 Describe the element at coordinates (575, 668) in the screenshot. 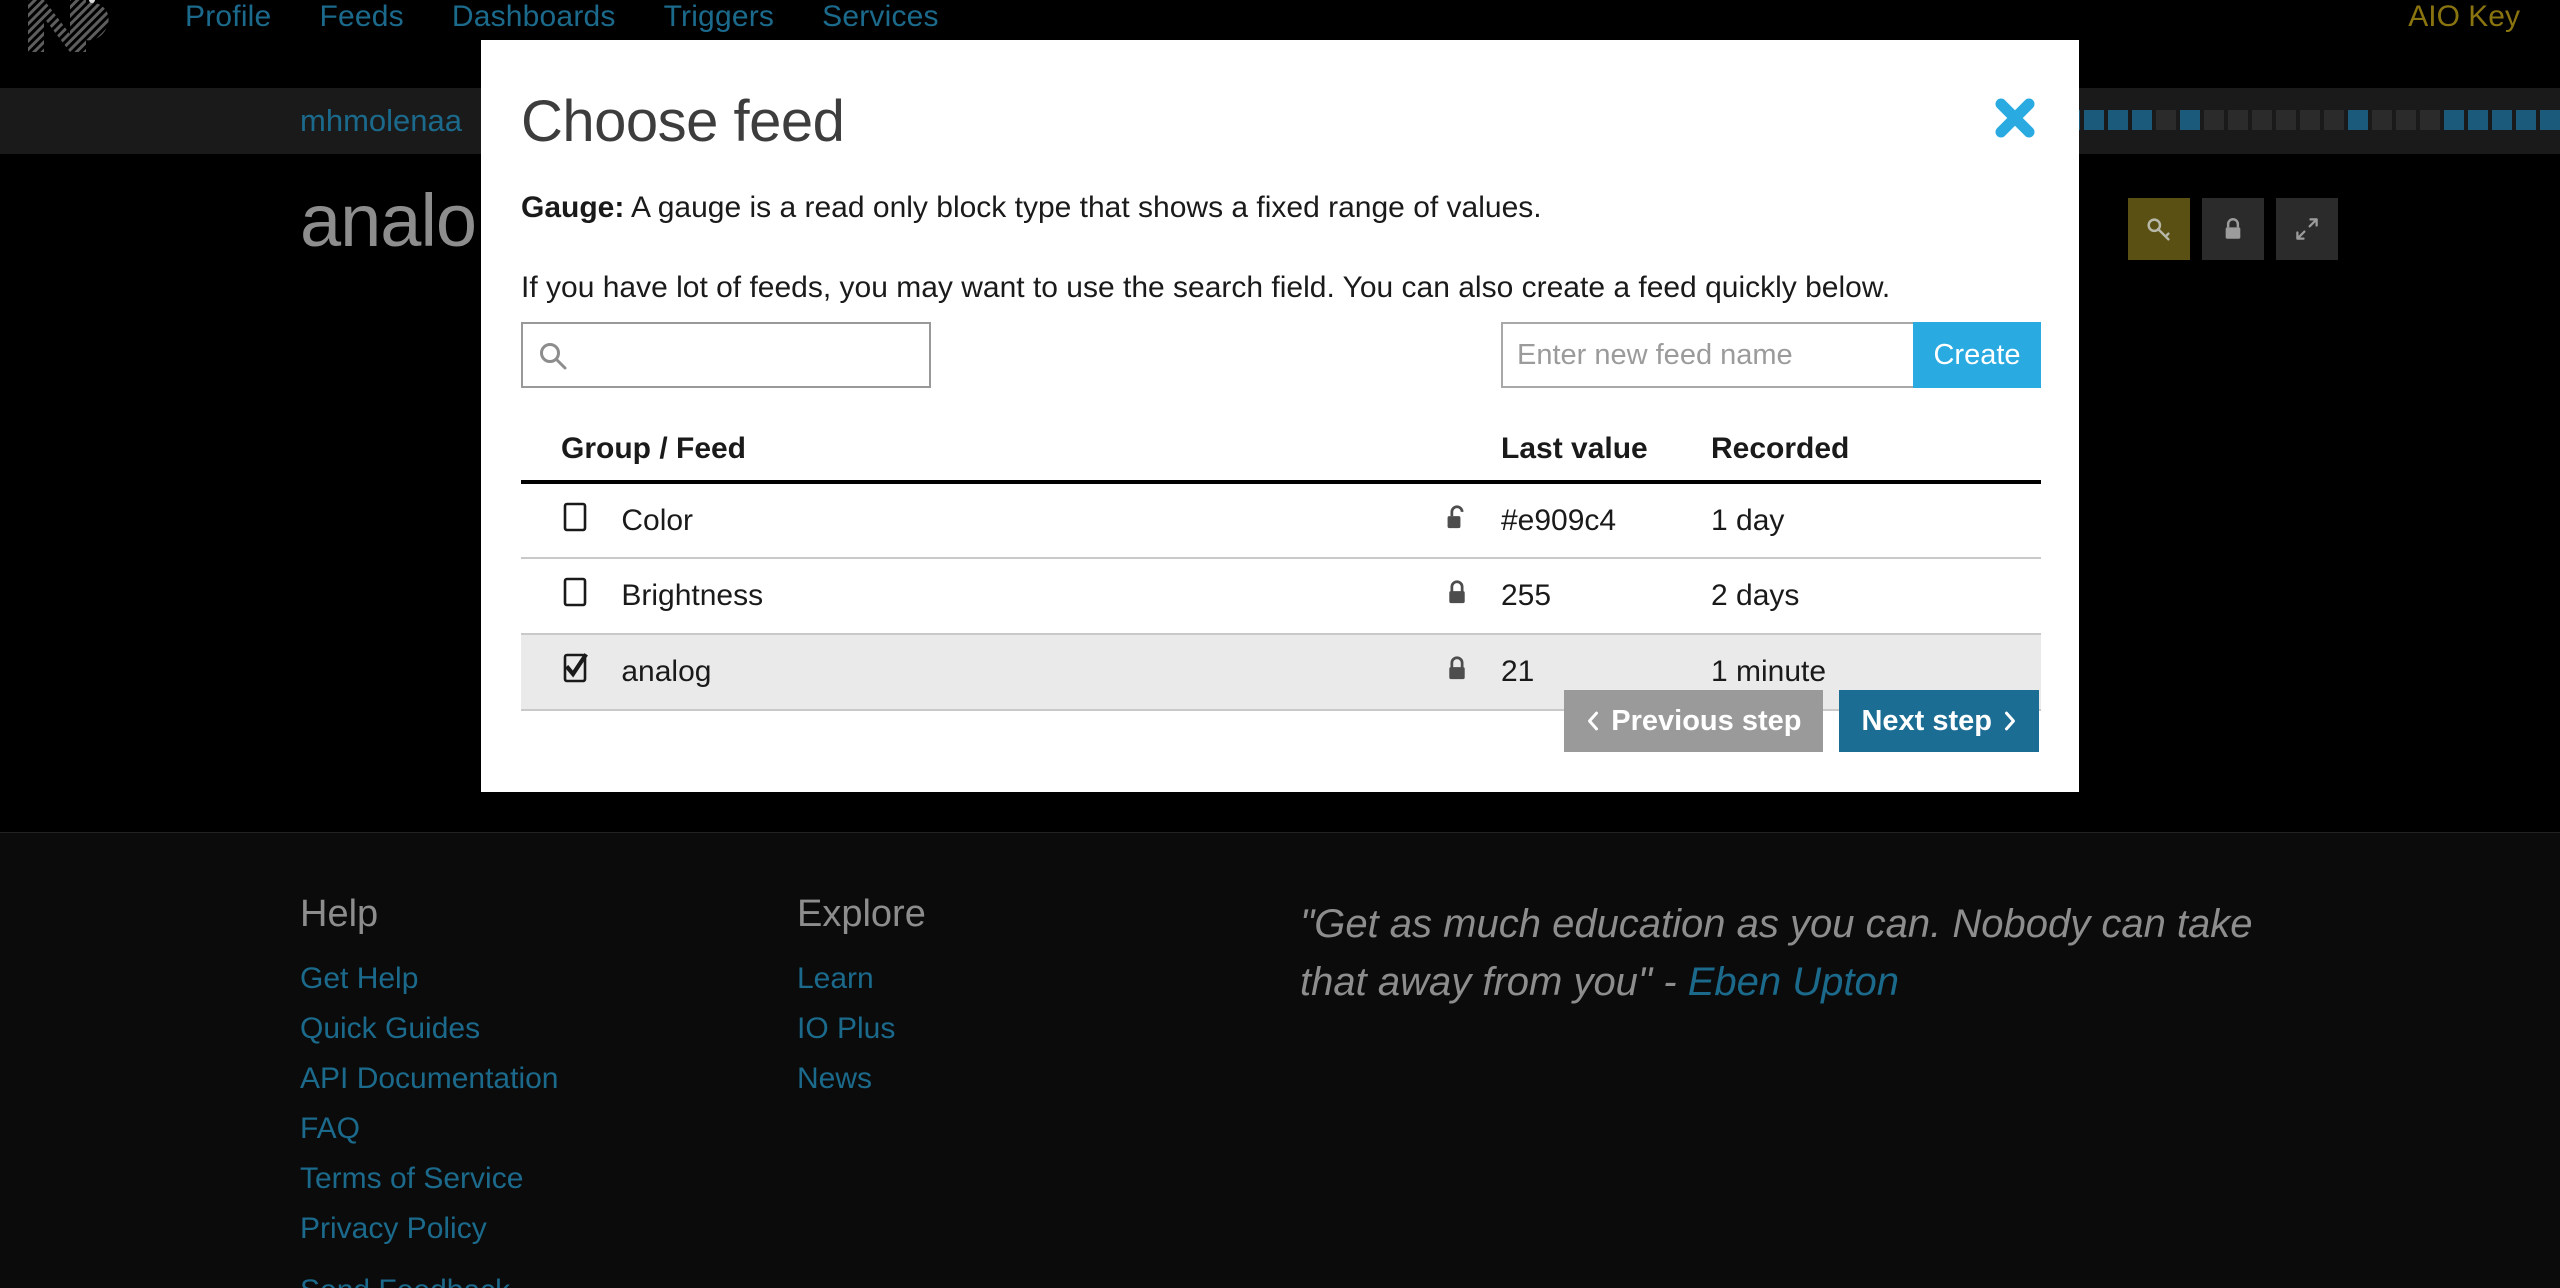

I see `checkbox-checked-icon` at that location.